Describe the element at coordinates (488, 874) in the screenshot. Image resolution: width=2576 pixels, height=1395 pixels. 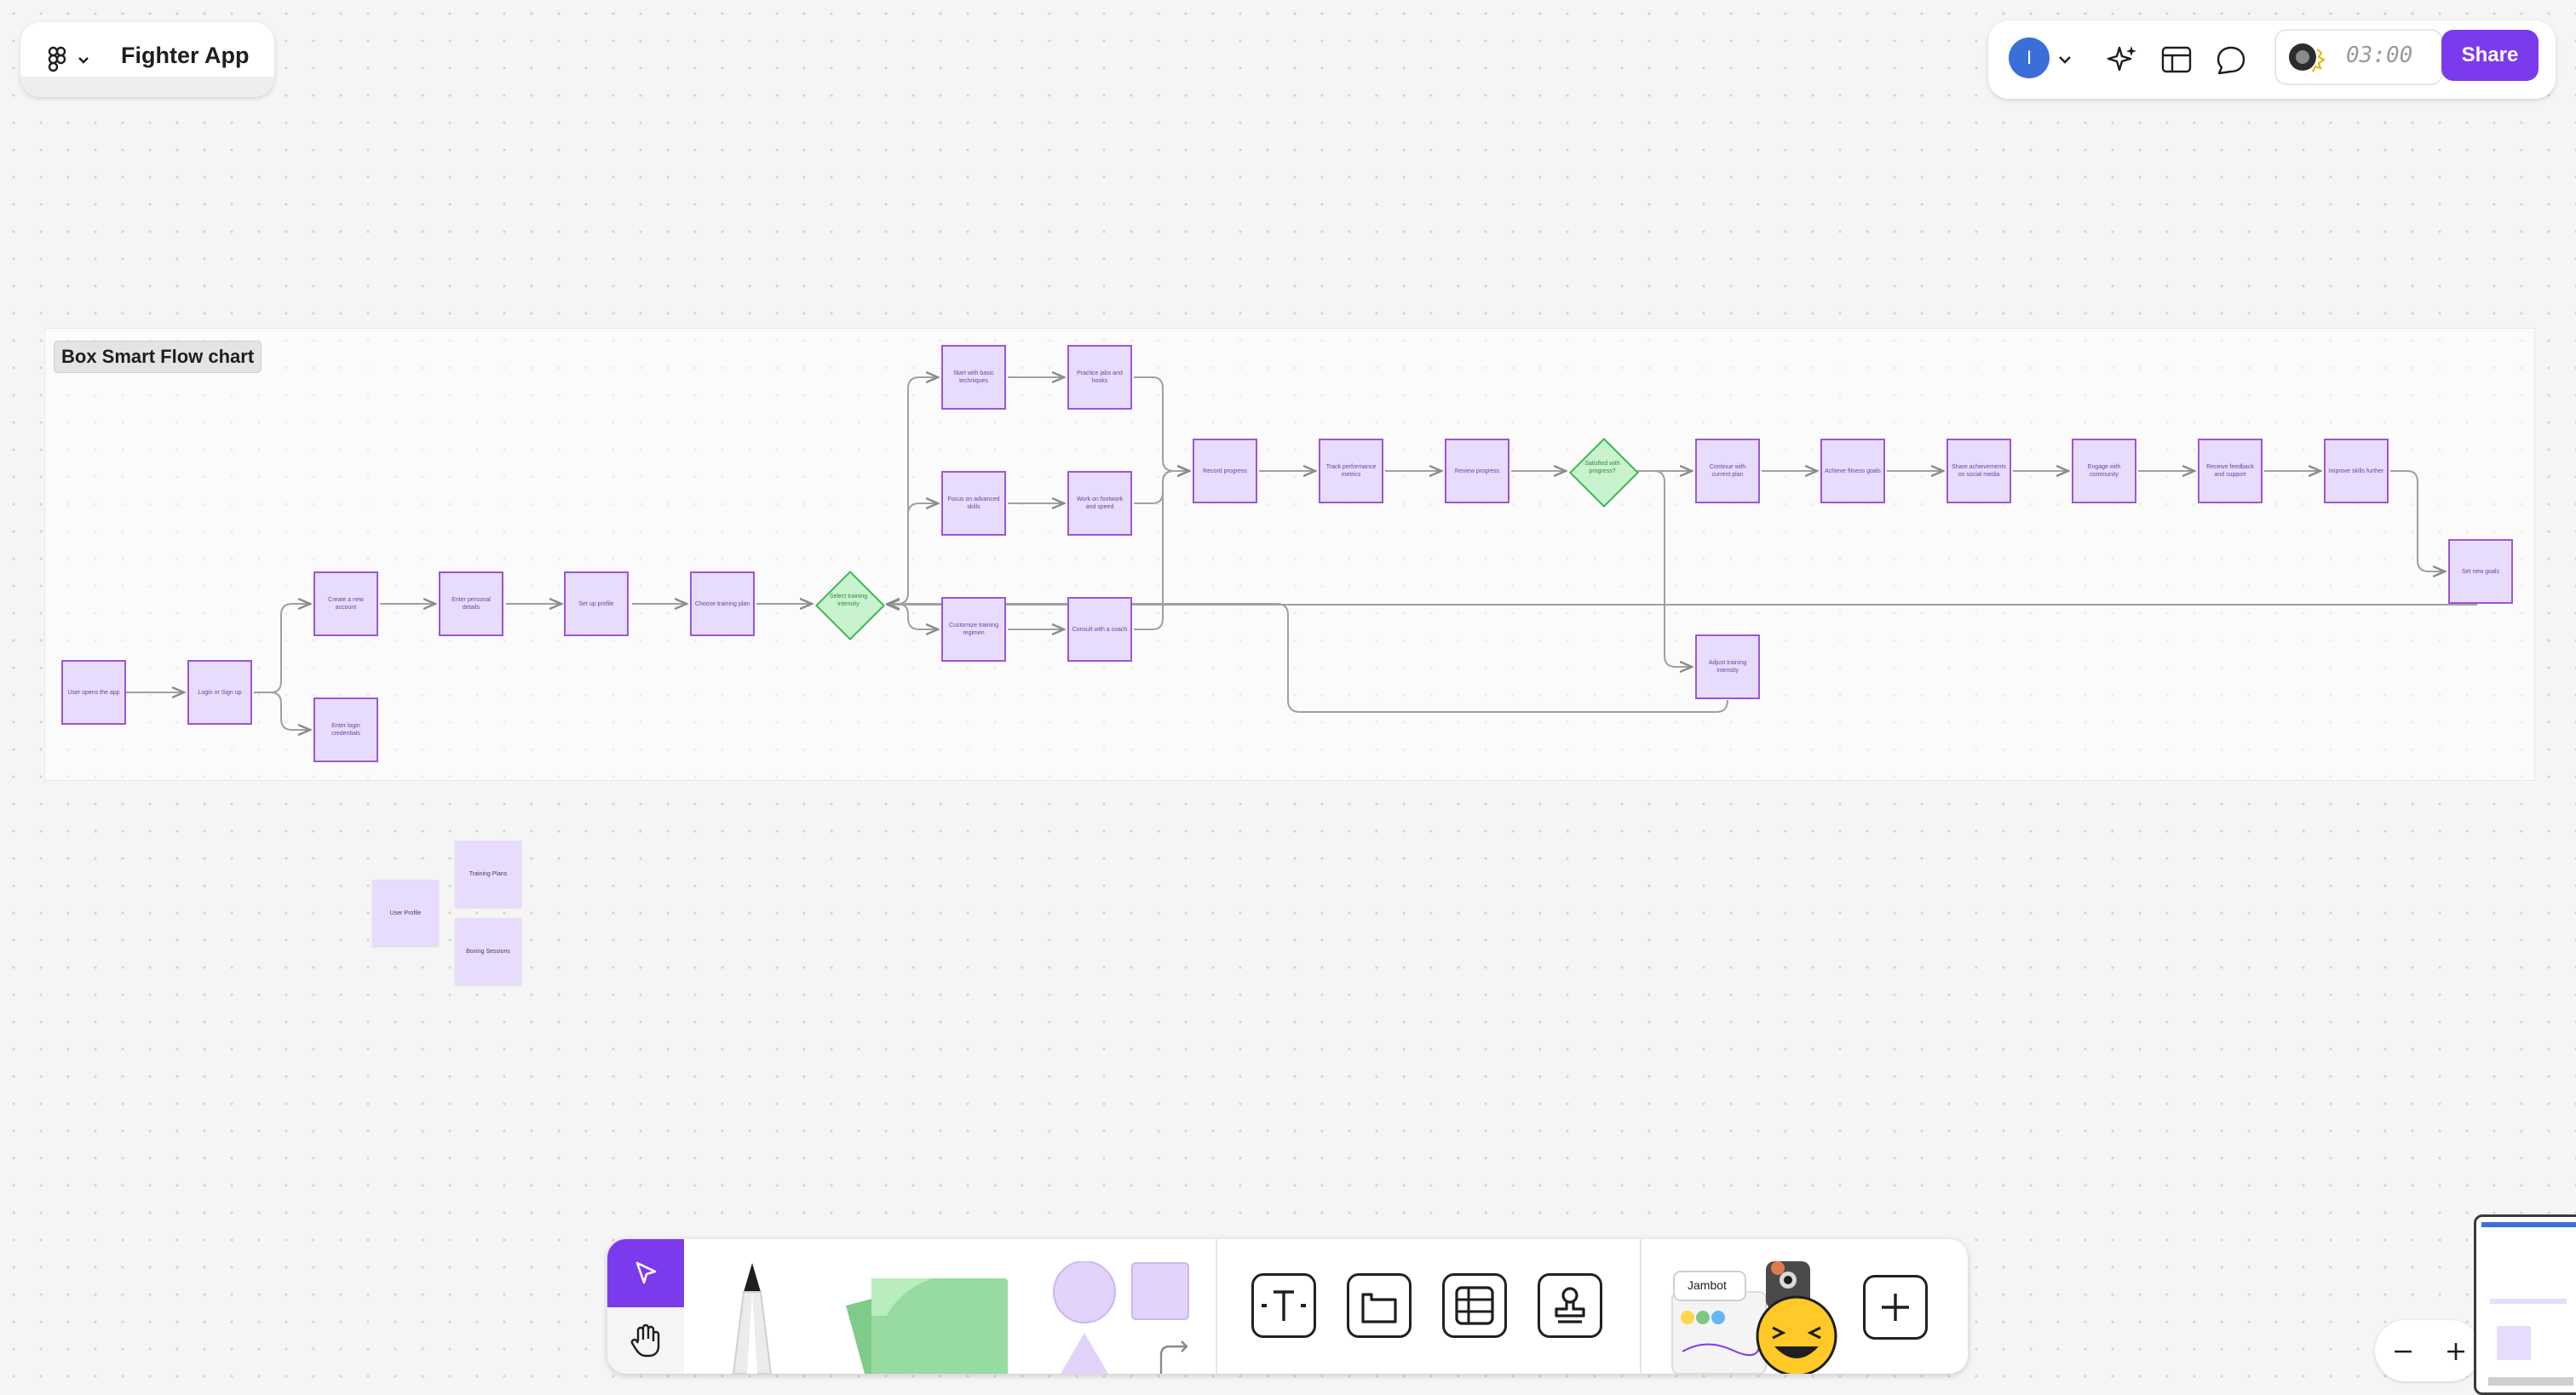
I see `sticky-note: Training Plans` at that location.